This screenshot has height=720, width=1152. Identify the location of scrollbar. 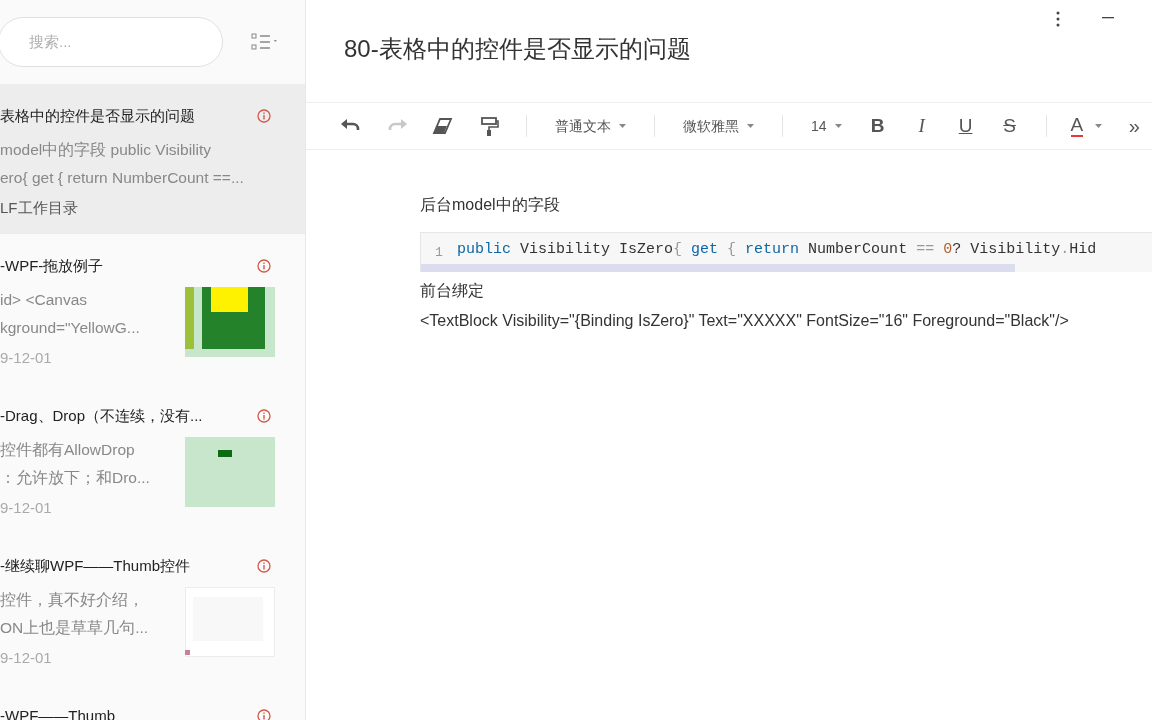
(718, 268).